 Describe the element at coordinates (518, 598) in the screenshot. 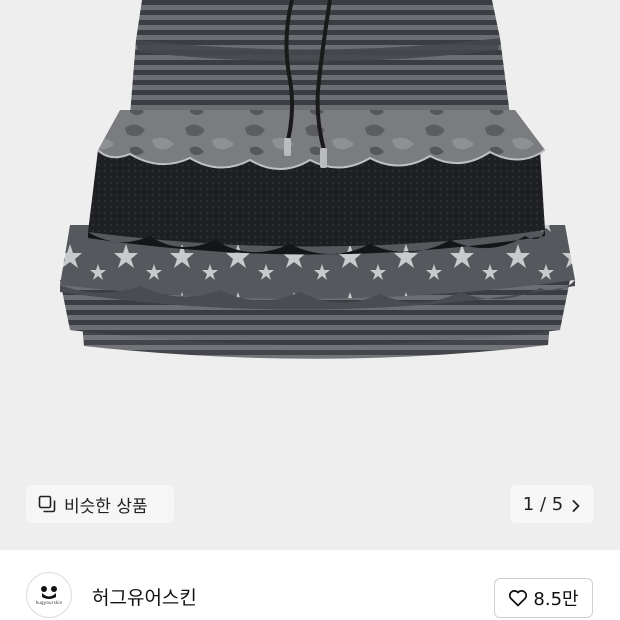

I see `heart-outline-icon` at that location.